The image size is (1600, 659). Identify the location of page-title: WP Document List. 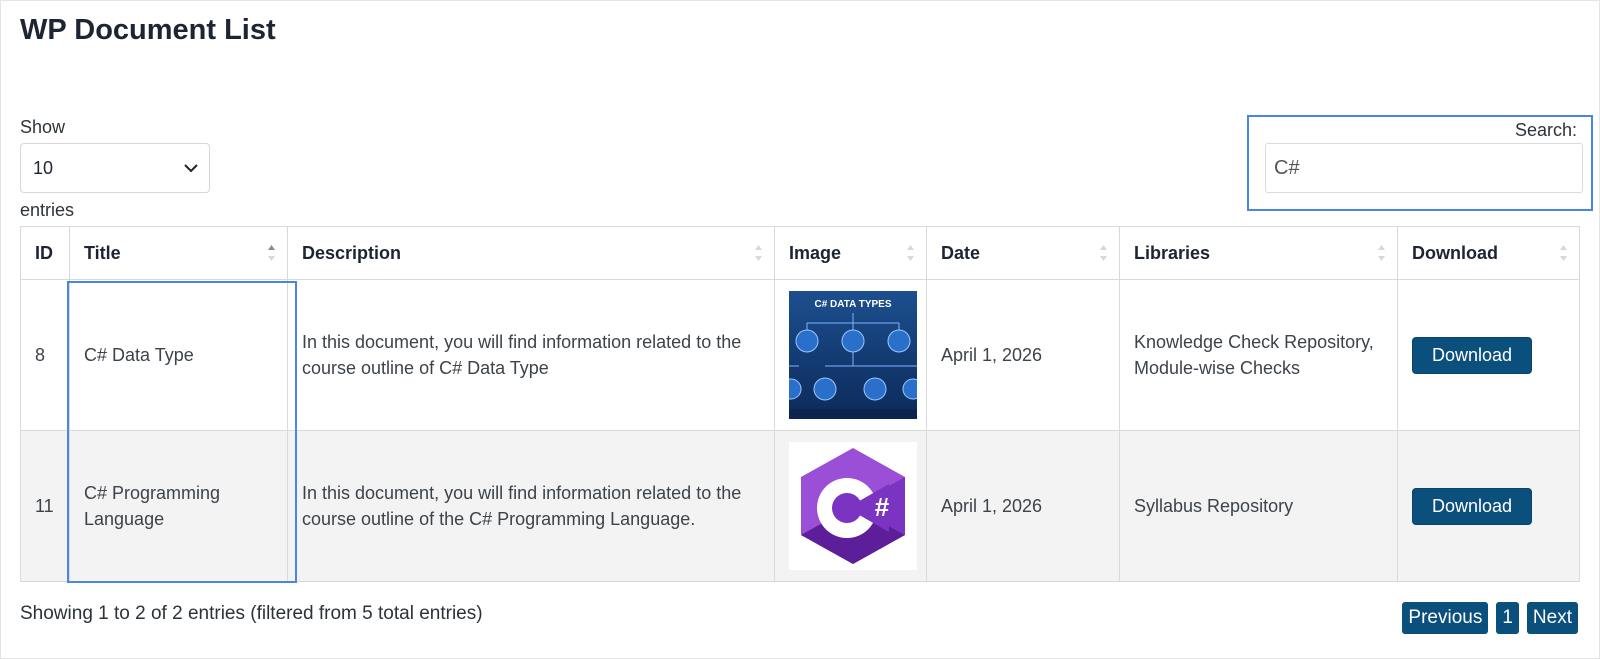
(148, 30).